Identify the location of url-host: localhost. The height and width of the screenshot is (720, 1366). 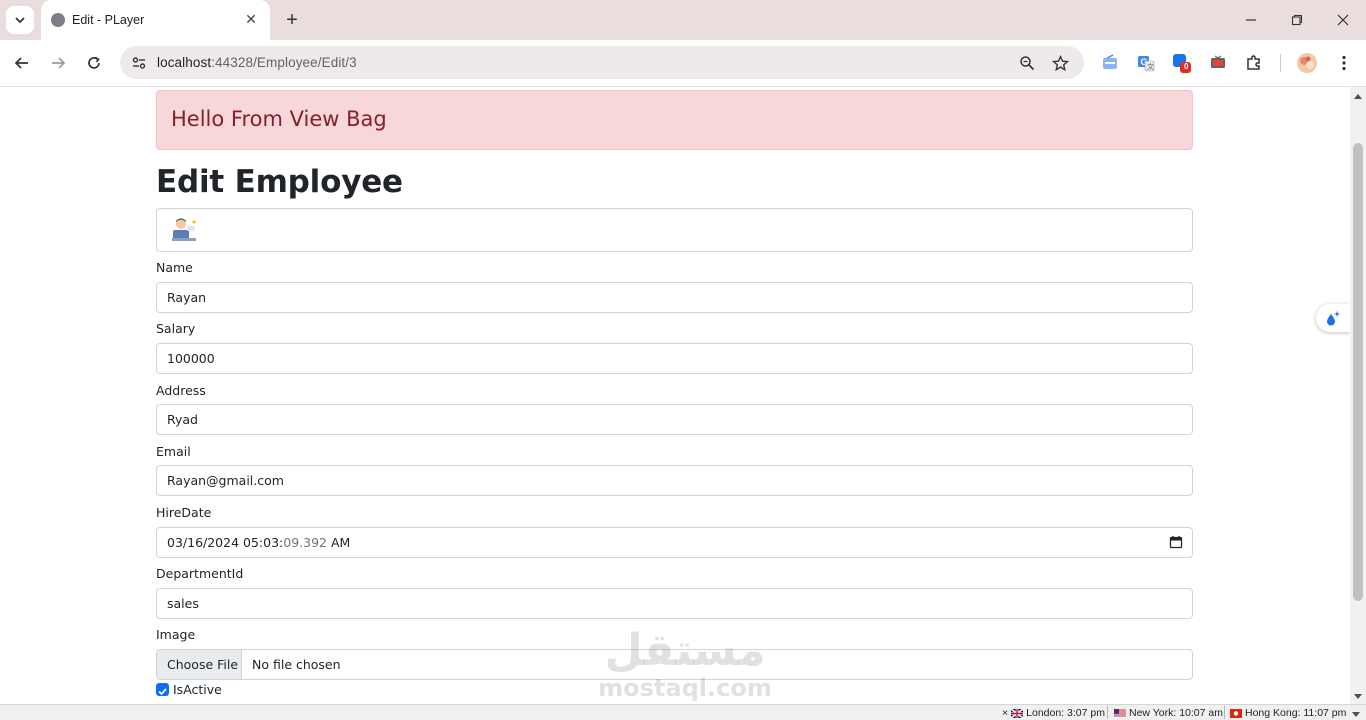
(184, 62).